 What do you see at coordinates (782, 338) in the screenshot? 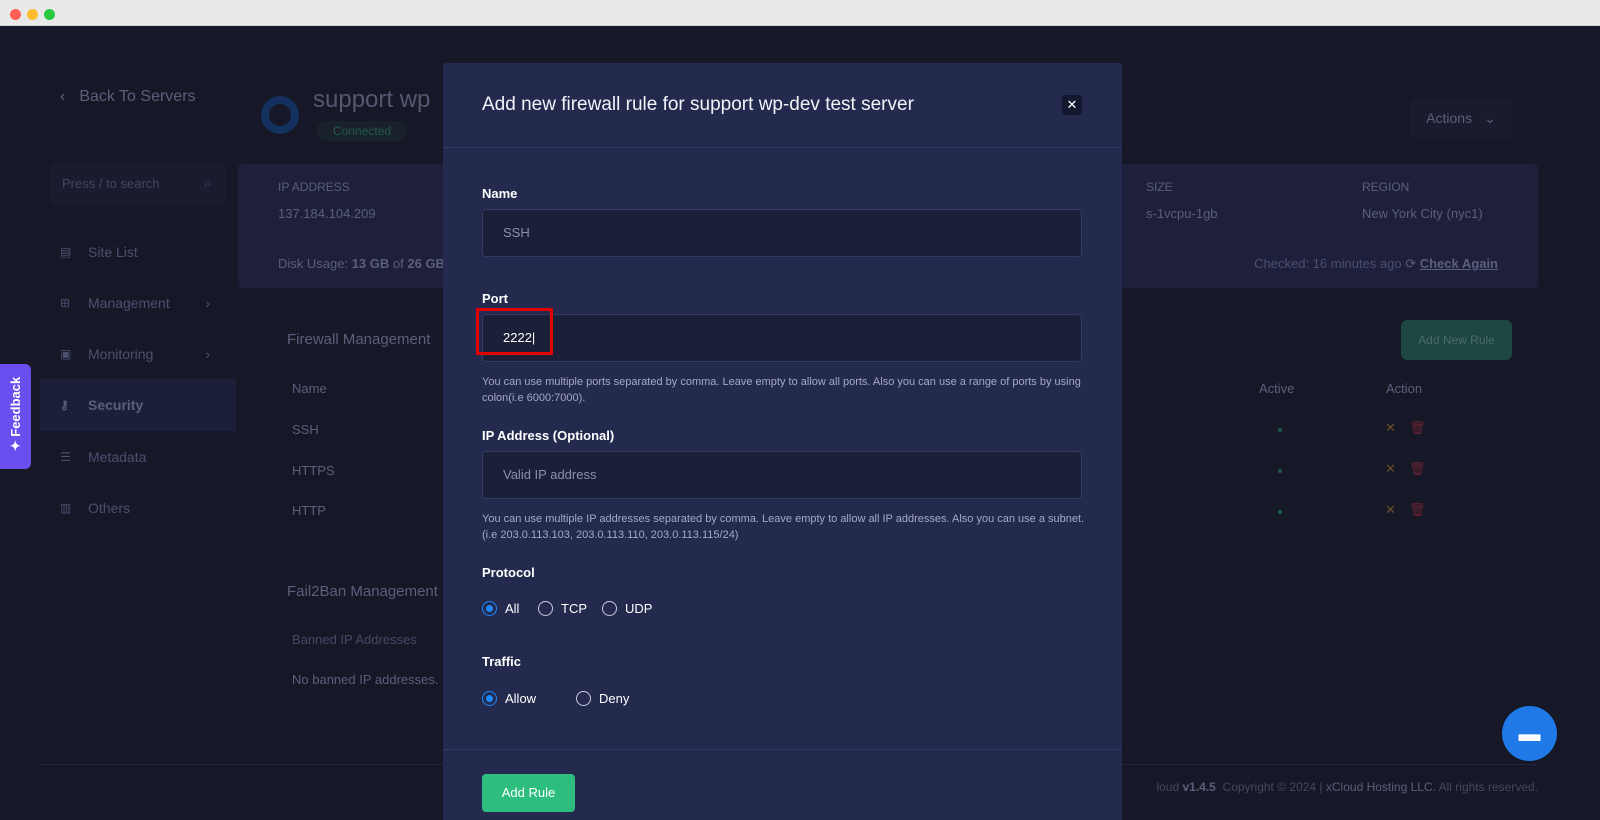
I see `port-input: 2222|` at bounding box center [782, 338].